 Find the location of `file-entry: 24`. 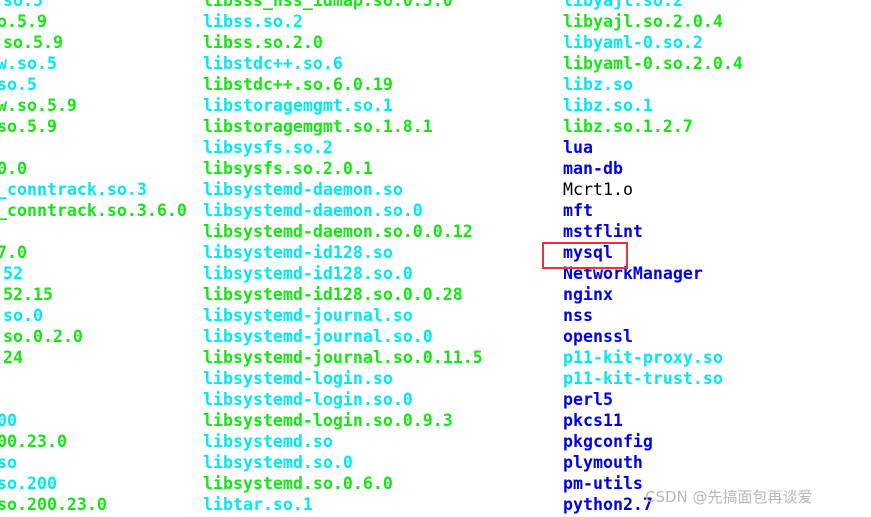

file-entry: 24 is located at coordinates (13, 357).